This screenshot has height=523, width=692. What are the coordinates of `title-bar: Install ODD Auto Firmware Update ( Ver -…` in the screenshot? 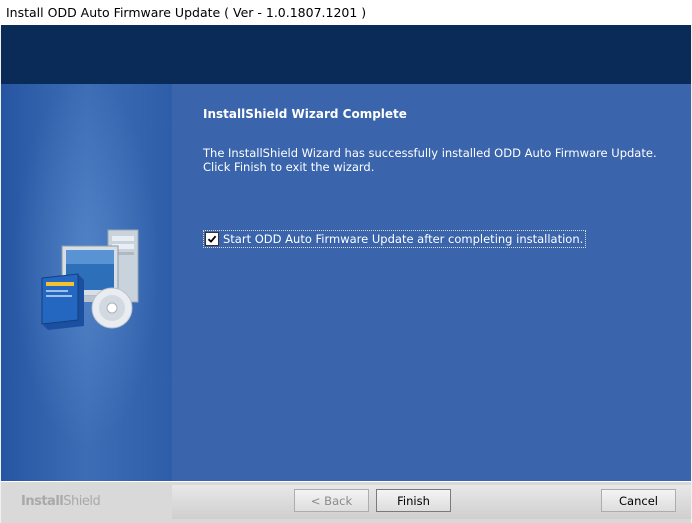 It's located at (346, 12).